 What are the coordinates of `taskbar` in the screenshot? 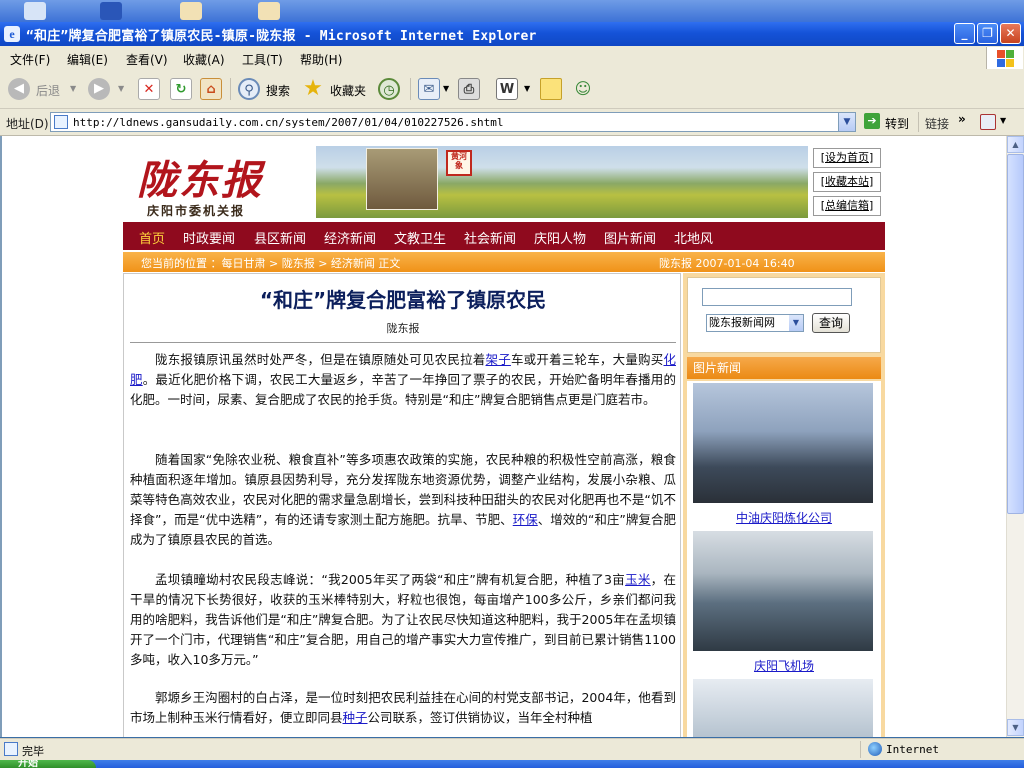 It's located at (512, 764).